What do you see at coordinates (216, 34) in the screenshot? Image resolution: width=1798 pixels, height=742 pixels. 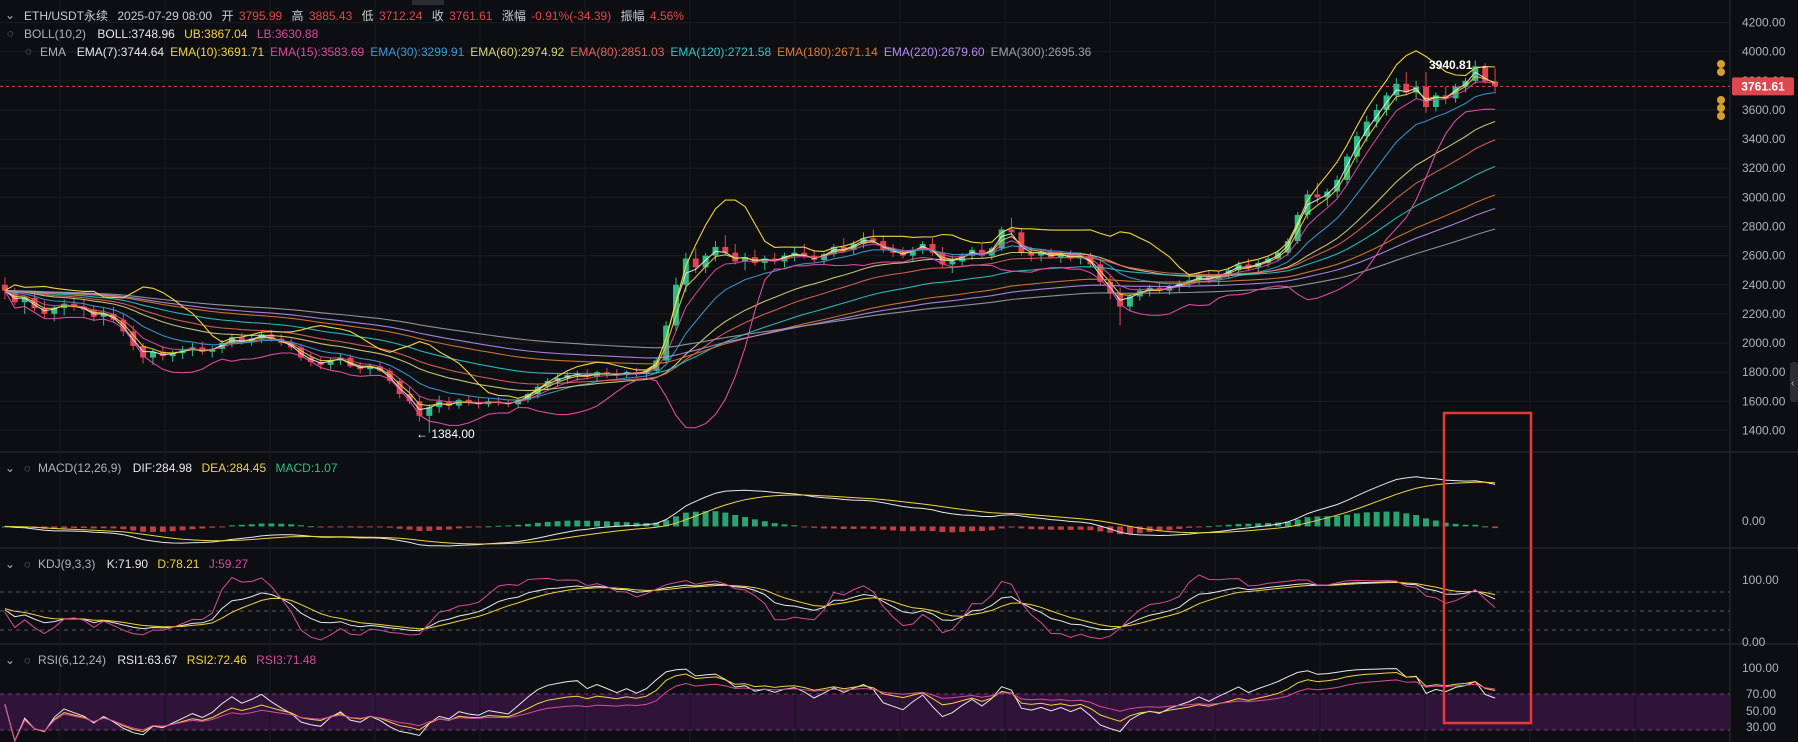 I see `boll-ub: UB:3867.04` at bounding box center [216, 34].